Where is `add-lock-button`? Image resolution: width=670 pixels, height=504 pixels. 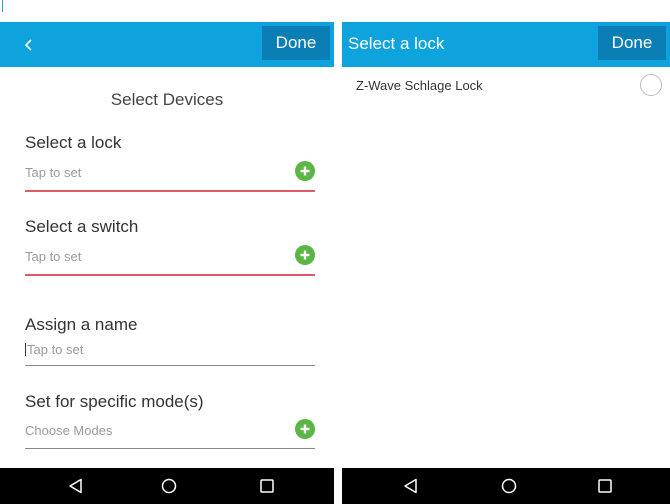 add-lock-button is located at coordinates (305, 171).